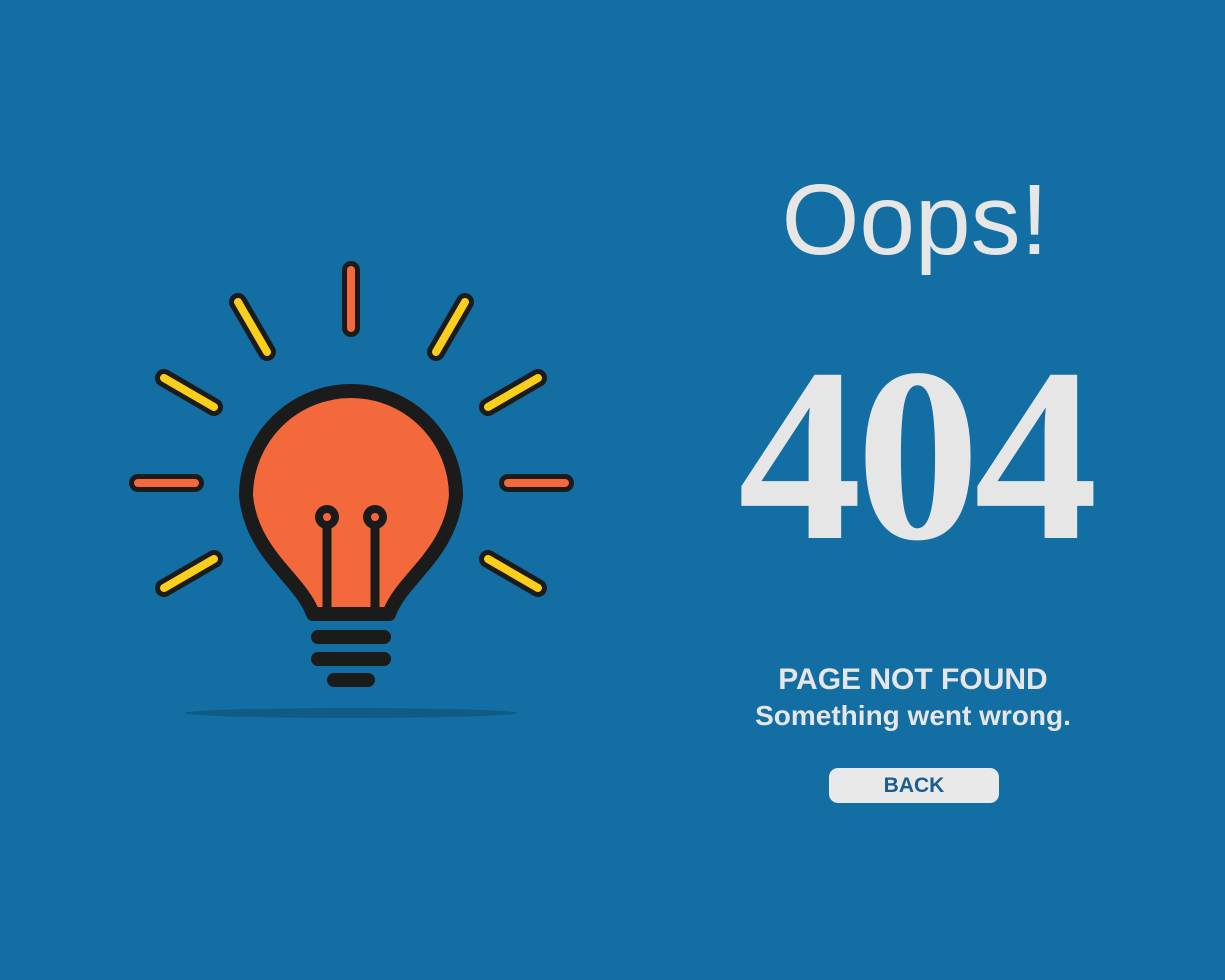  Describe the element at coordinates (450, 327) in the screenshot. I see `ray-upper-right` at that location.